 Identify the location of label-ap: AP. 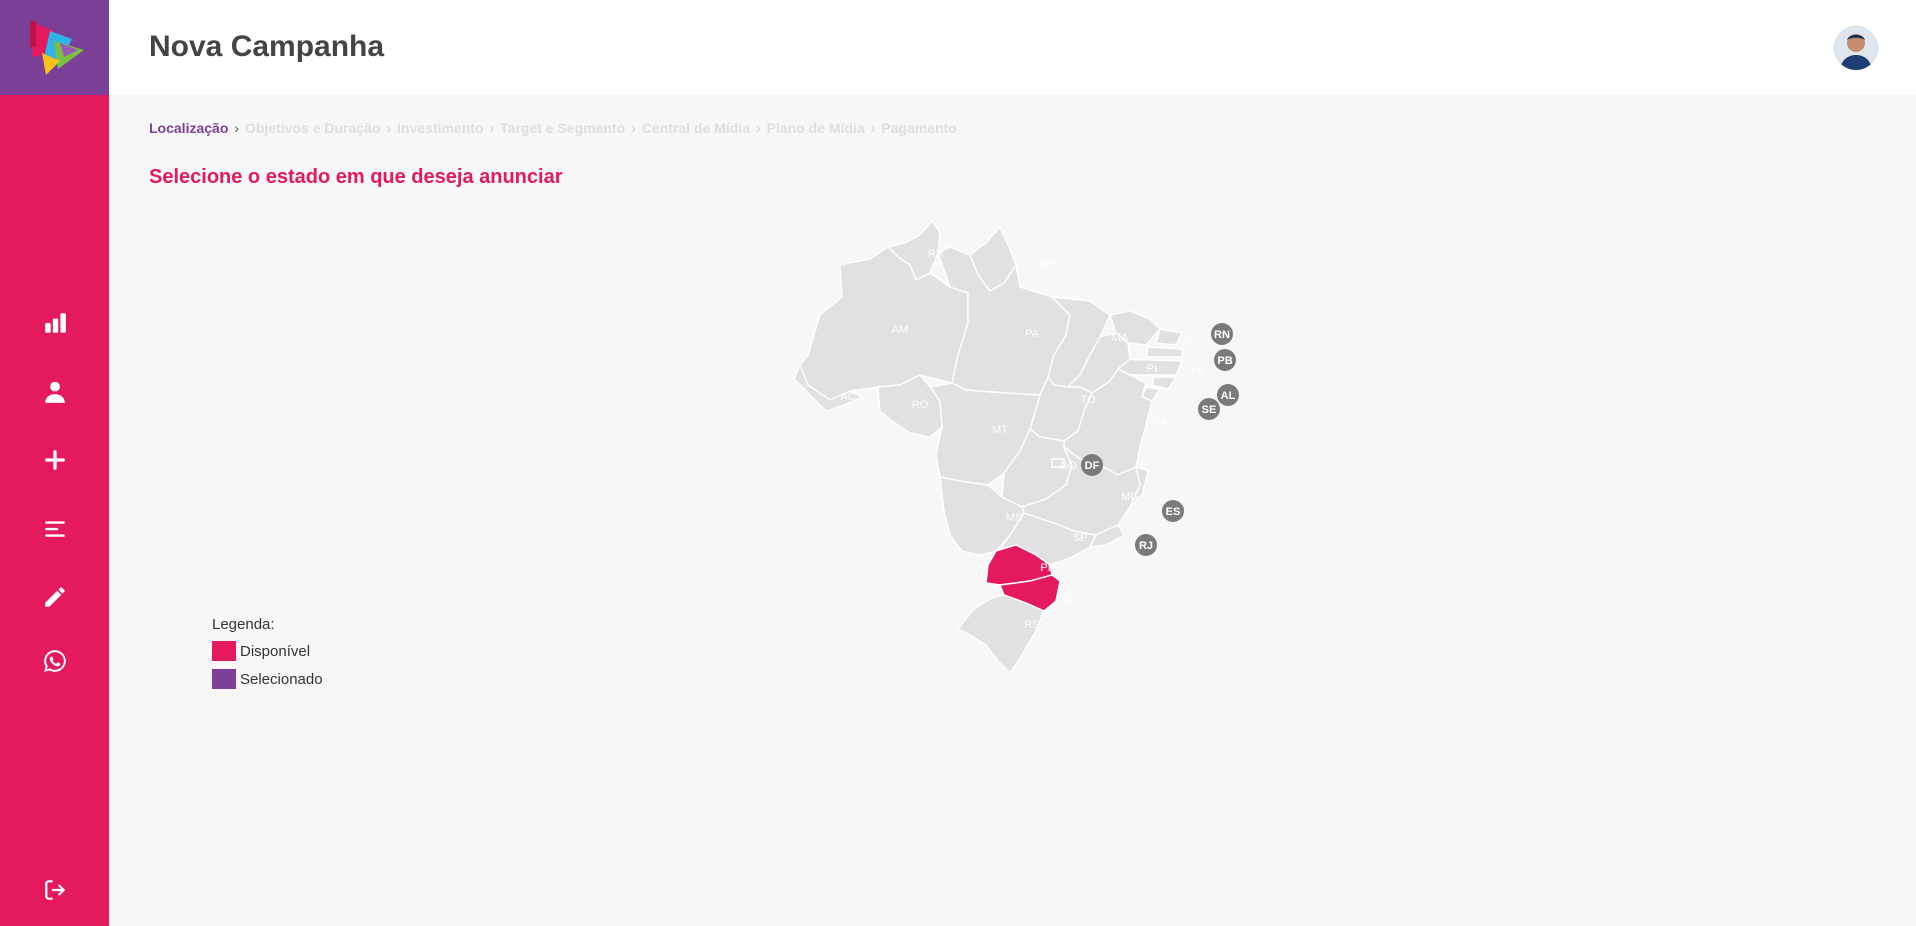
(1046, 264).